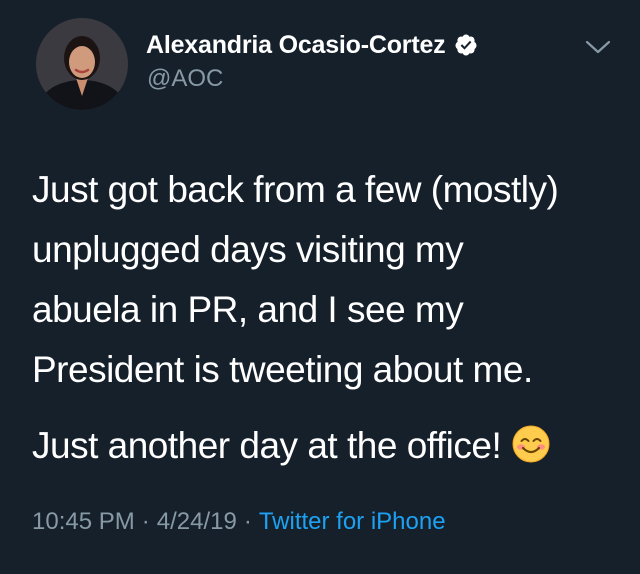 This screenshot has height=574, width=640. I want to click on tweet-date: 4/24/19, so click(197, 521).